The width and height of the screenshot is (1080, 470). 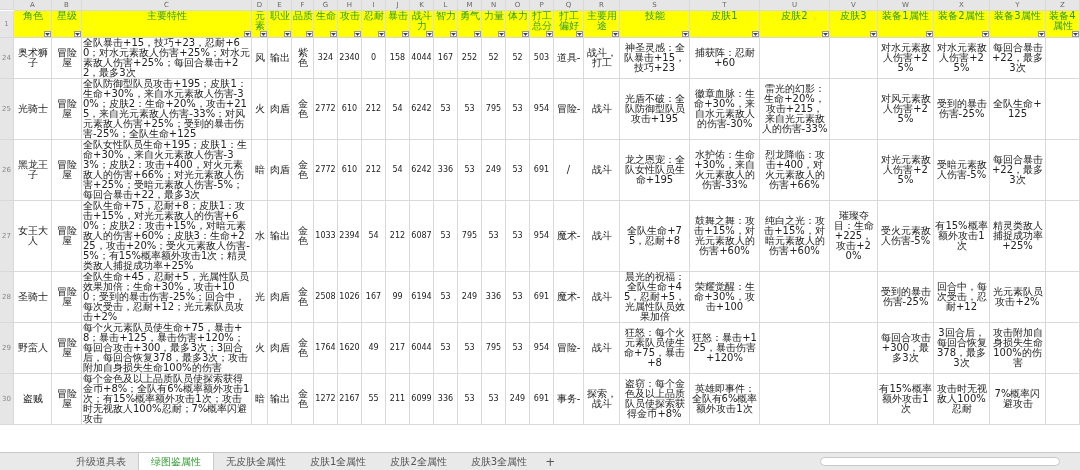 I want to click on table-cell: 狂怒：暴击+125，暴击伤害+120%, so click(x=725, y=348).